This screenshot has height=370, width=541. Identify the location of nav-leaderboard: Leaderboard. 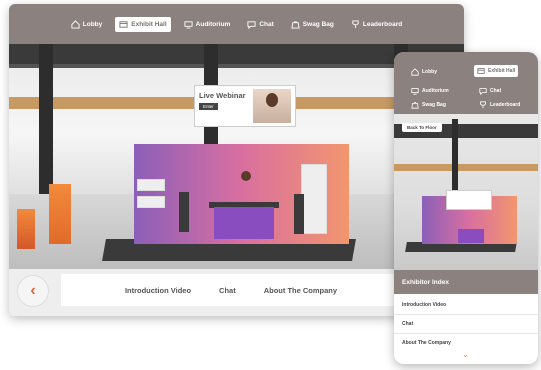
(376, 24).